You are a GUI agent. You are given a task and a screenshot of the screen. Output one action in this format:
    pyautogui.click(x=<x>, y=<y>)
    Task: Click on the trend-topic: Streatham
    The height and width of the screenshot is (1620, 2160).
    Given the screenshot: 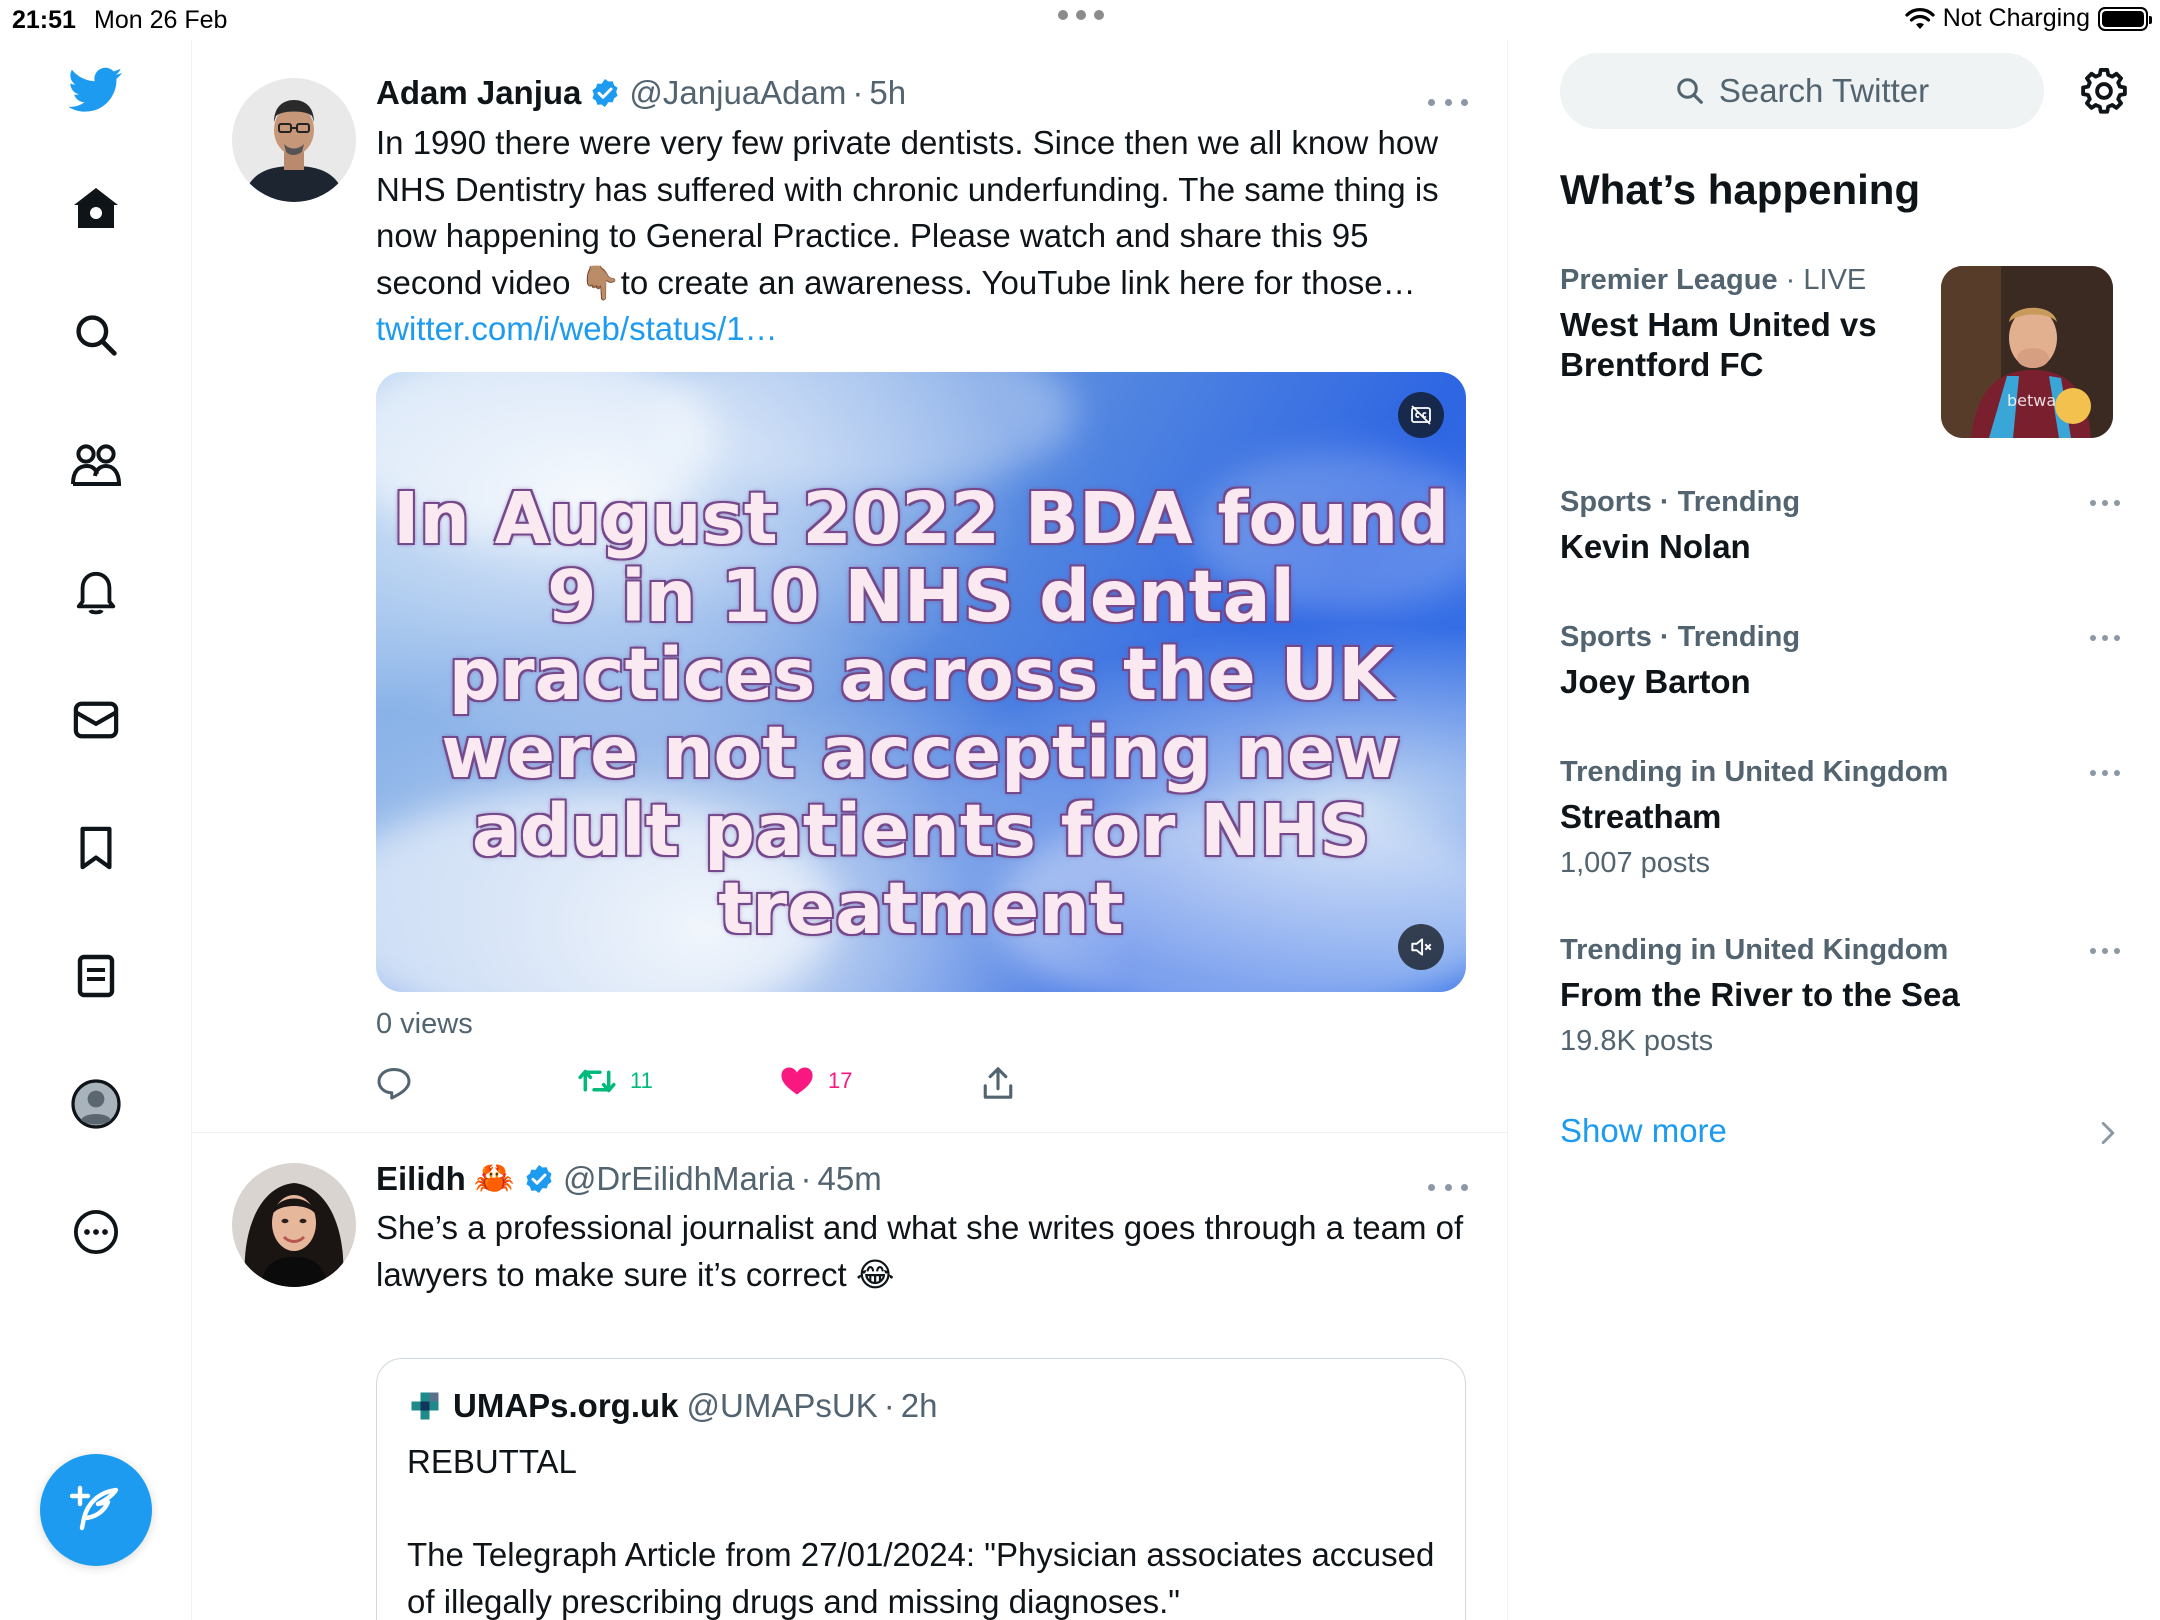 What is the action you would take?
    pyautogui.click(x=1641, y=816)
    